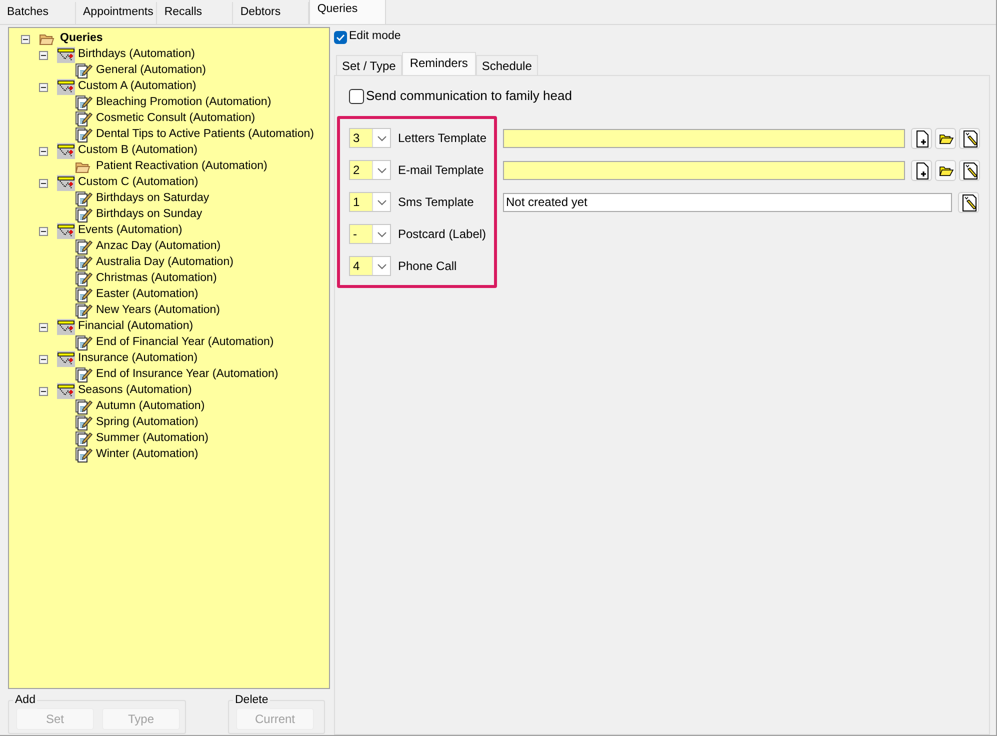 The width and height of the screenshot is (997, 736). Describe the element at coordinates (145, 295) in the screenshot. I see `tree-item: Easter (Automation)` at that location.